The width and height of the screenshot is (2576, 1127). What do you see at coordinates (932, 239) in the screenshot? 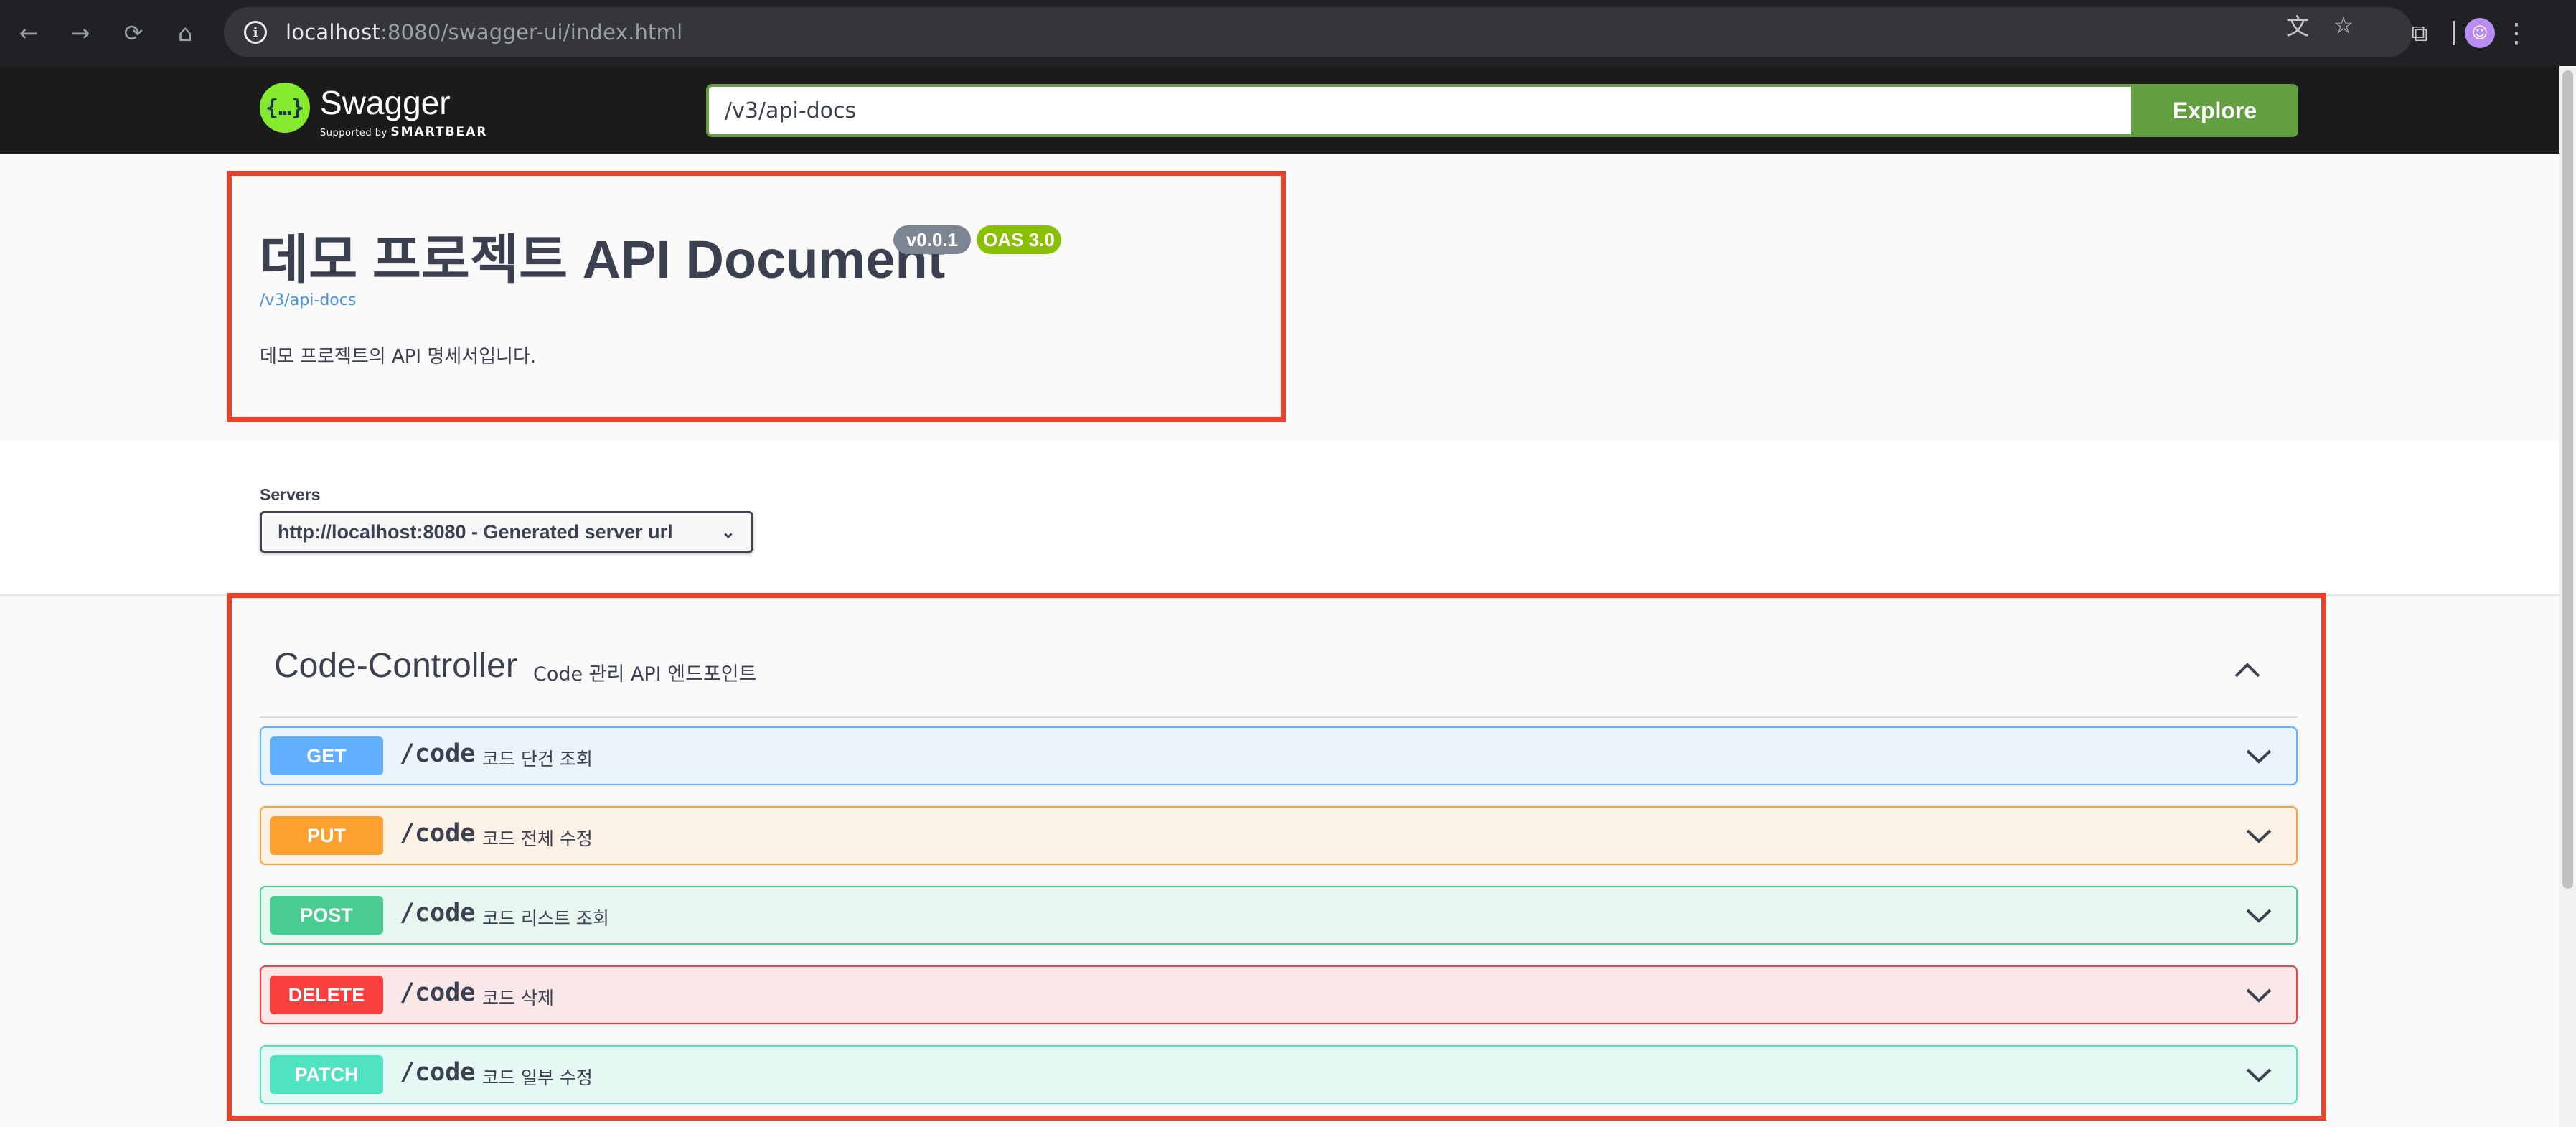
I see `version-badge: v0.0.1` at bounding box center [932, 239].